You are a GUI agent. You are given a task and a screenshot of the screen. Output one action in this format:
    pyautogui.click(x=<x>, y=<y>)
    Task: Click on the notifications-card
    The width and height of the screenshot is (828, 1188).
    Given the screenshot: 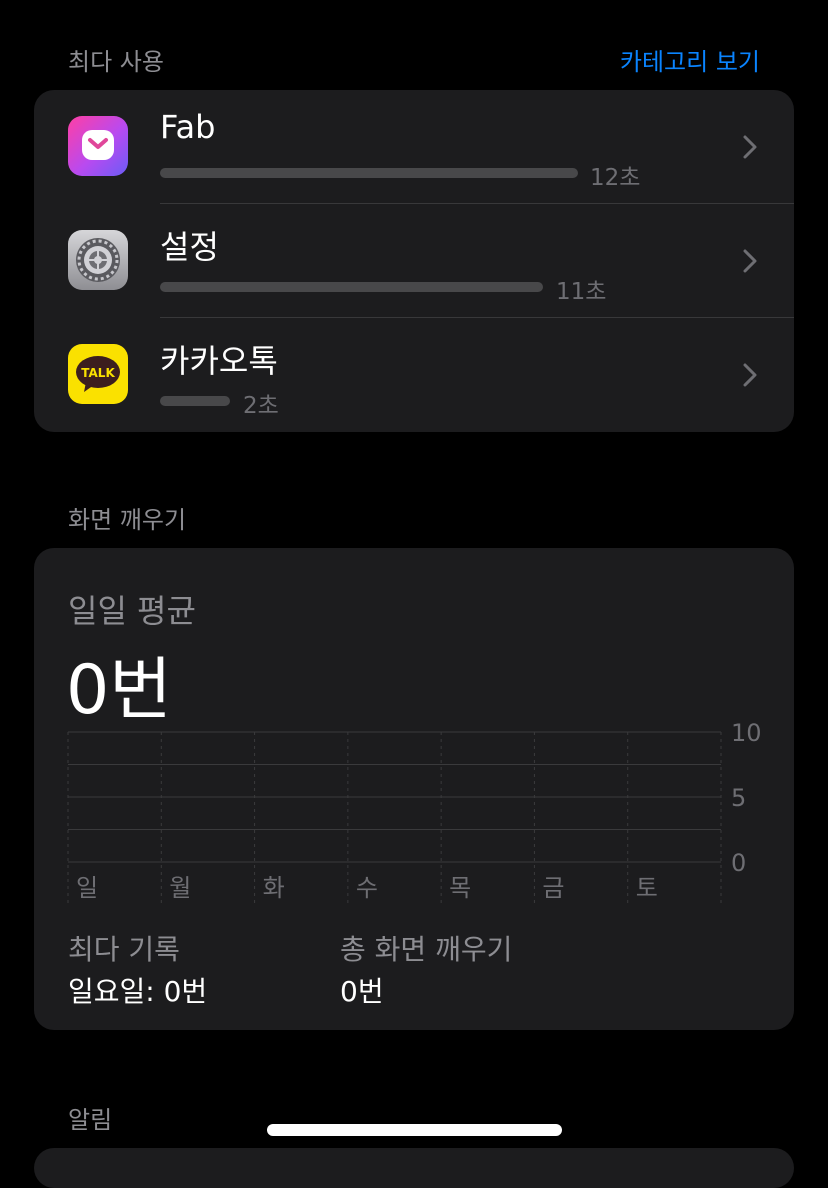 What is the action you would take?
    pyautogui.click(x=414, y=1168)
    